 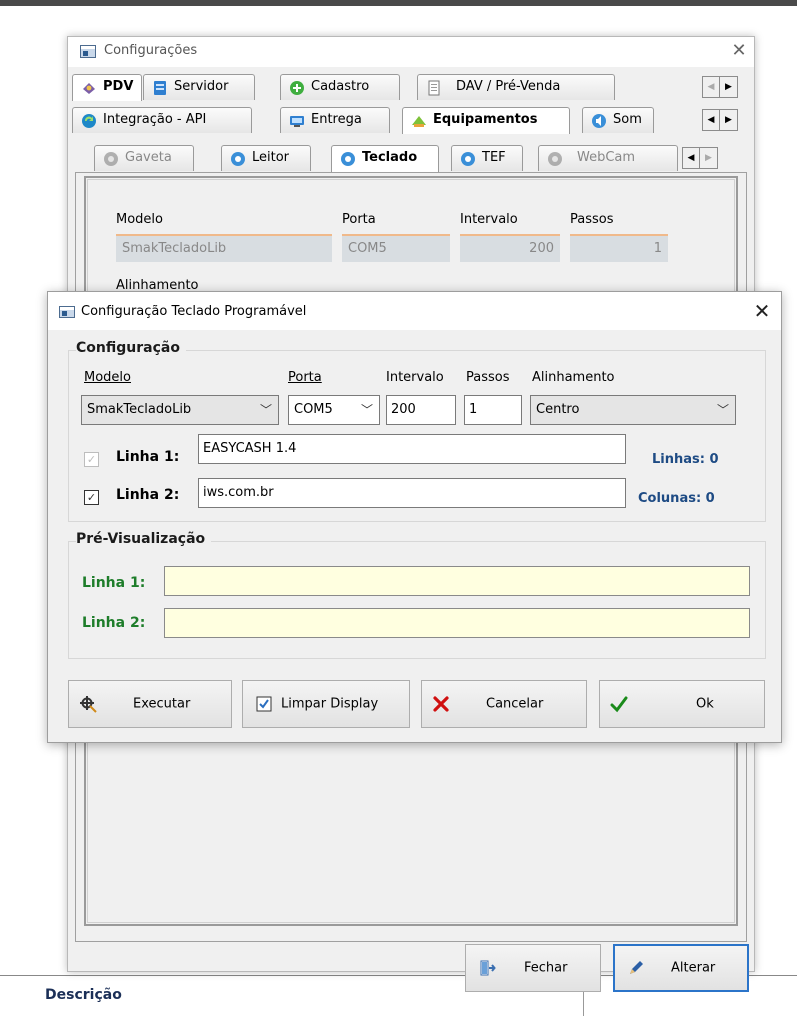 I want to click on alinhamento-select: Centro ﹀, so click(x=633, y=410).